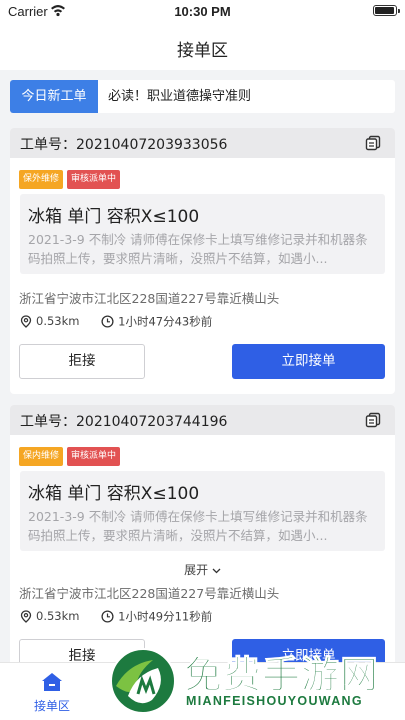 This screenshot has width=405, height=720. I want to click on badge-group: 保内维修 审核派单中, so click(71, 454).